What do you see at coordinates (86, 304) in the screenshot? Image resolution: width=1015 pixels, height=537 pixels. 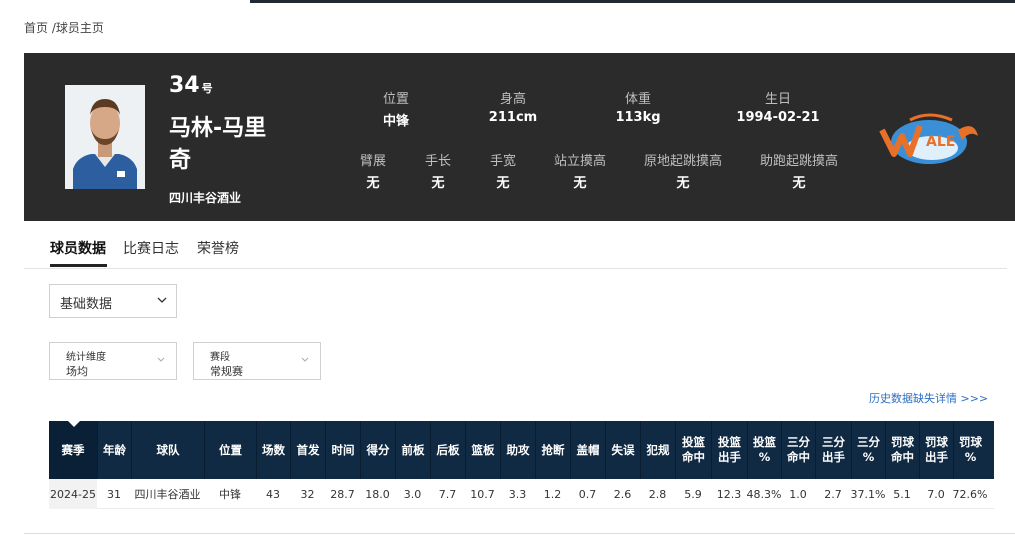 I see `data-type-select-value: 基础数据` at bounding box center [86, 304].